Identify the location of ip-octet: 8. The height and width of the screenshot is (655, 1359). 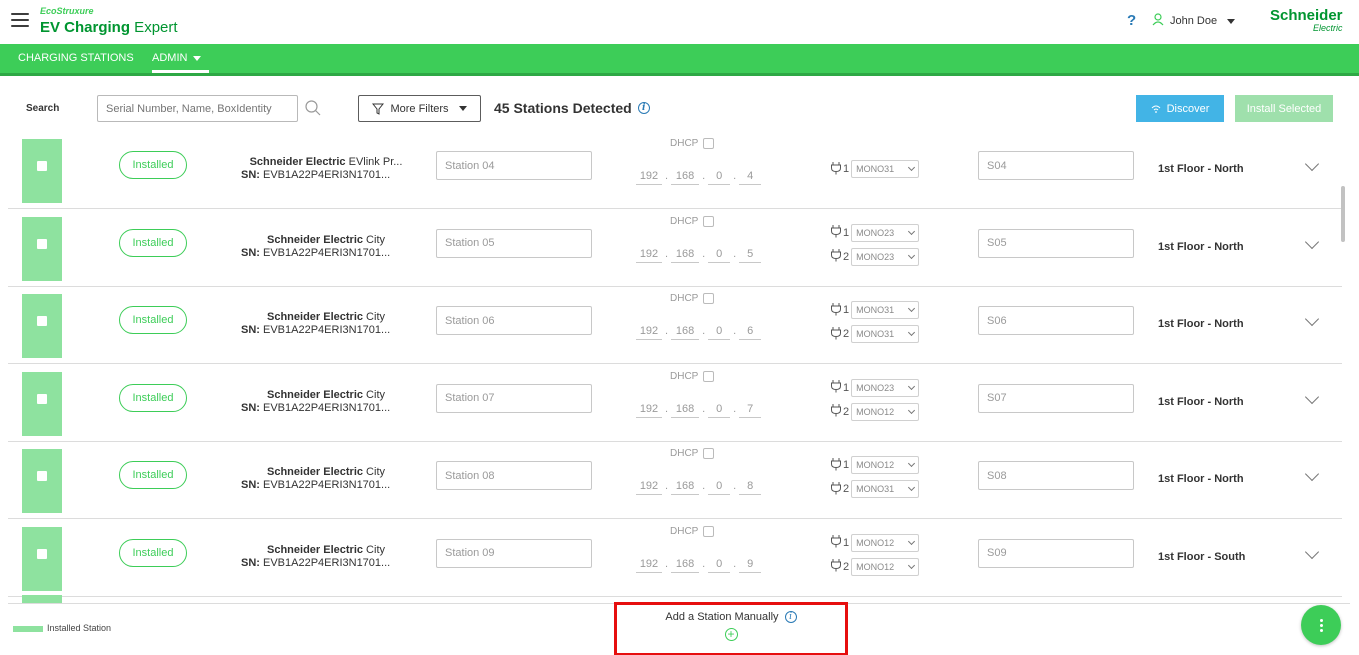
(750, 487).